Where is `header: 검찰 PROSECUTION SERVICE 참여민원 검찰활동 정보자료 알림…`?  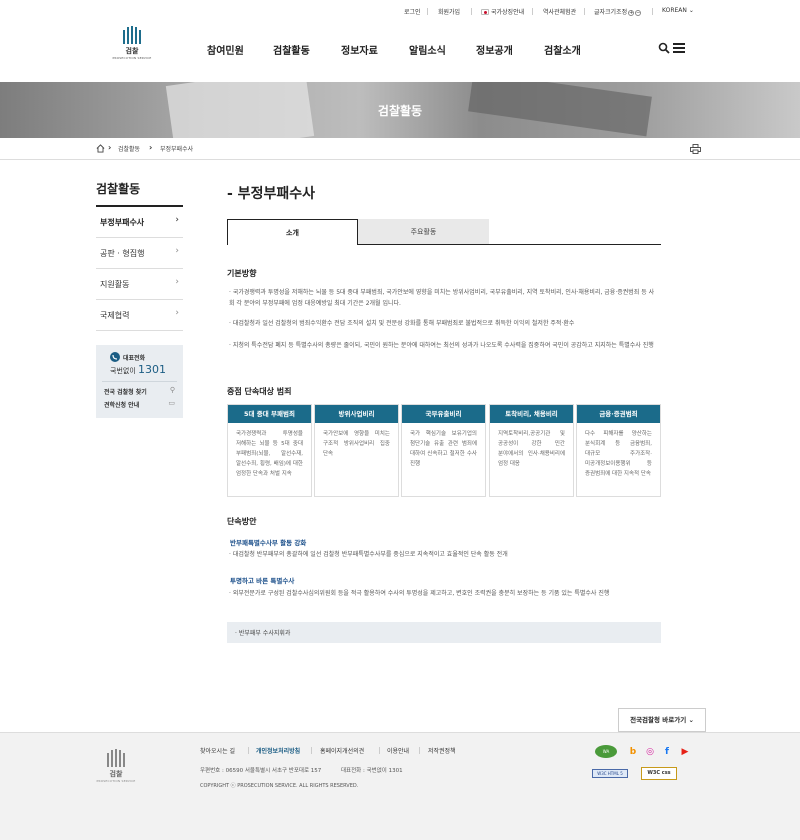
header: 검찰 PROSECUTION SERVICE 참여민원 검찰활동 정보자료 알림… is located at coordinates (400, 52).